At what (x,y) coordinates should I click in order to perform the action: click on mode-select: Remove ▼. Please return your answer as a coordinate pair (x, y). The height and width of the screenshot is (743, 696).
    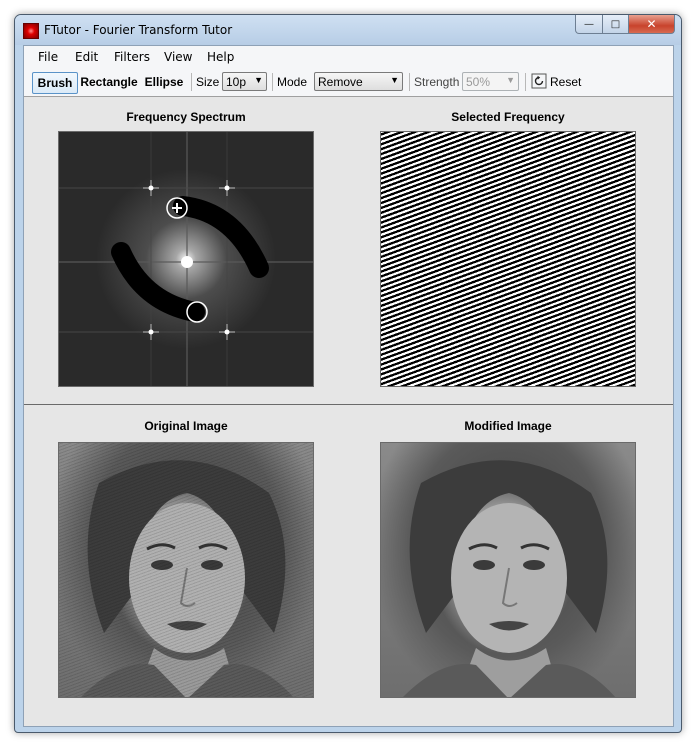
    Looking at the image, I should click on (358, 81).